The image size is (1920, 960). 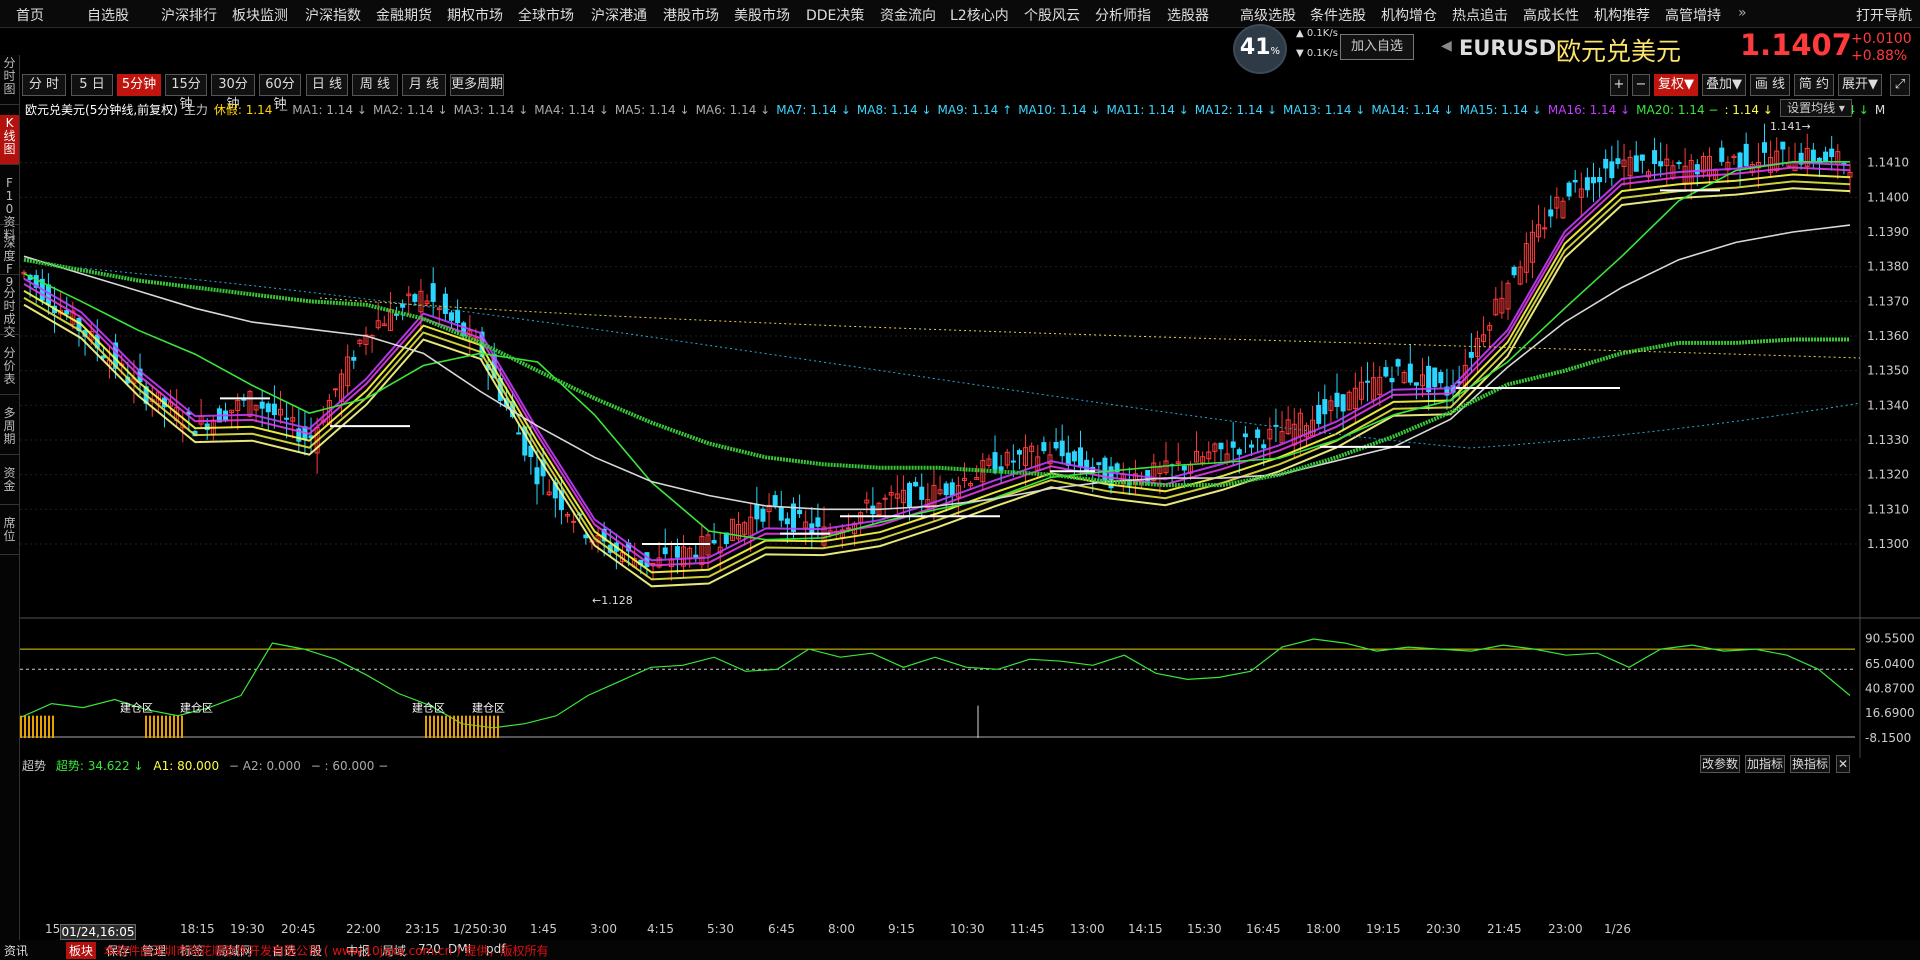 I want to click on zone-label: 建仓区, so click(x=196, y=708).